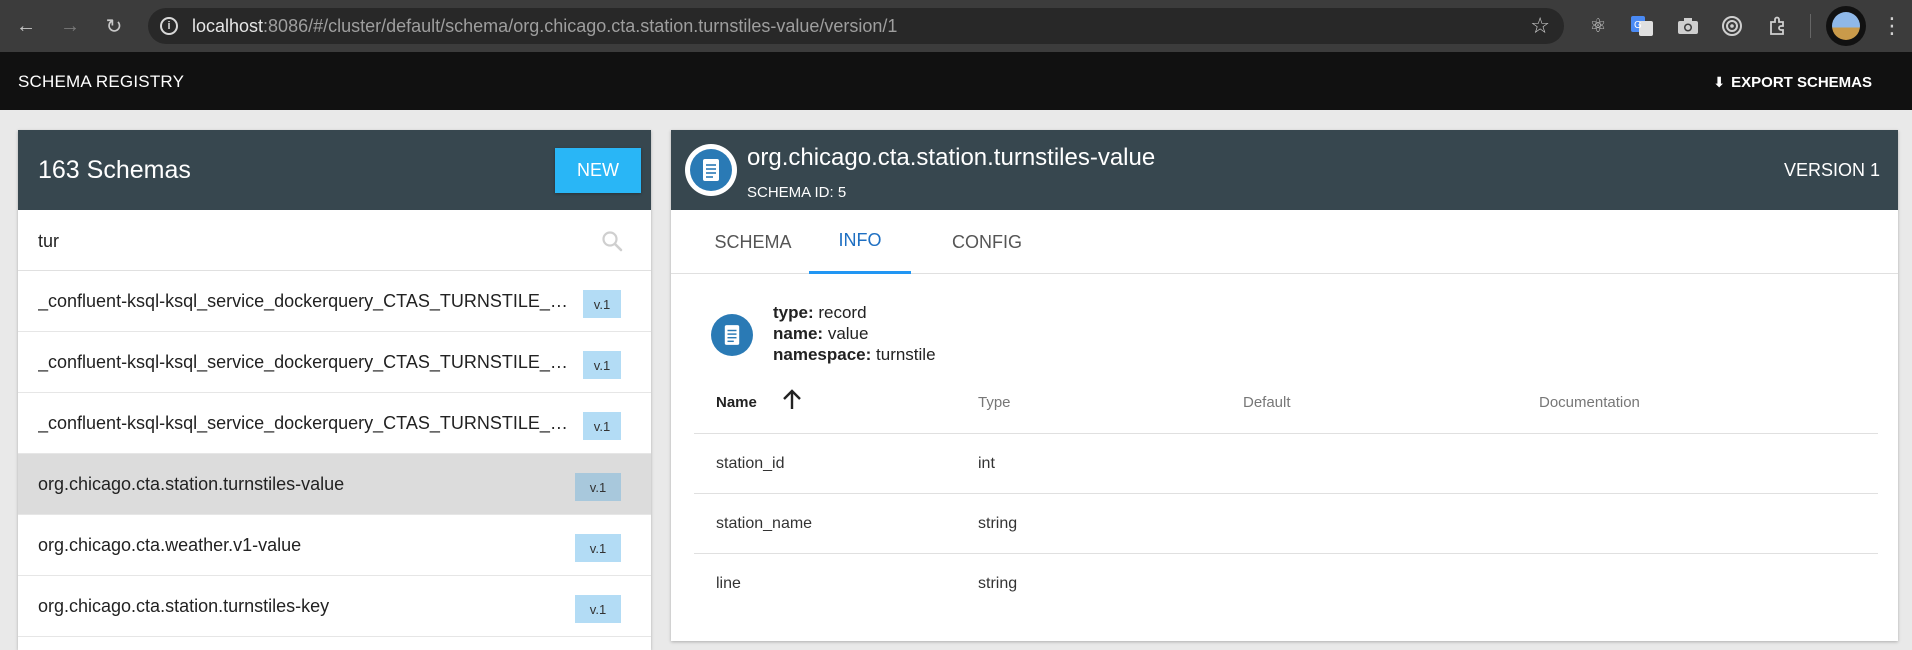 The height and width of the screenshot is (650, 1912). I want to click on reload-icon: ↻, so click(114, 26).